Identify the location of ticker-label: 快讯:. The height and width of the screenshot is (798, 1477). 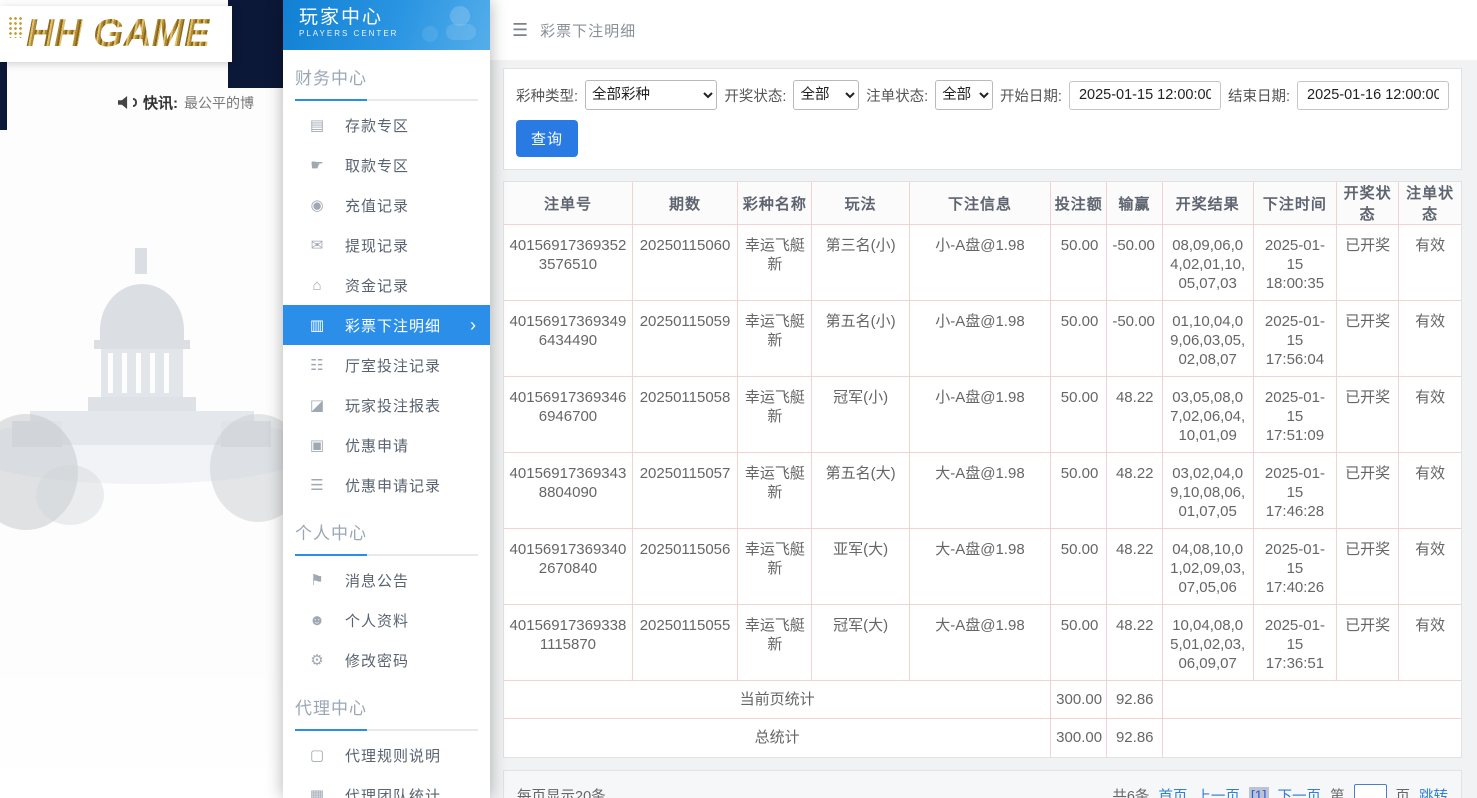
(160, 103).